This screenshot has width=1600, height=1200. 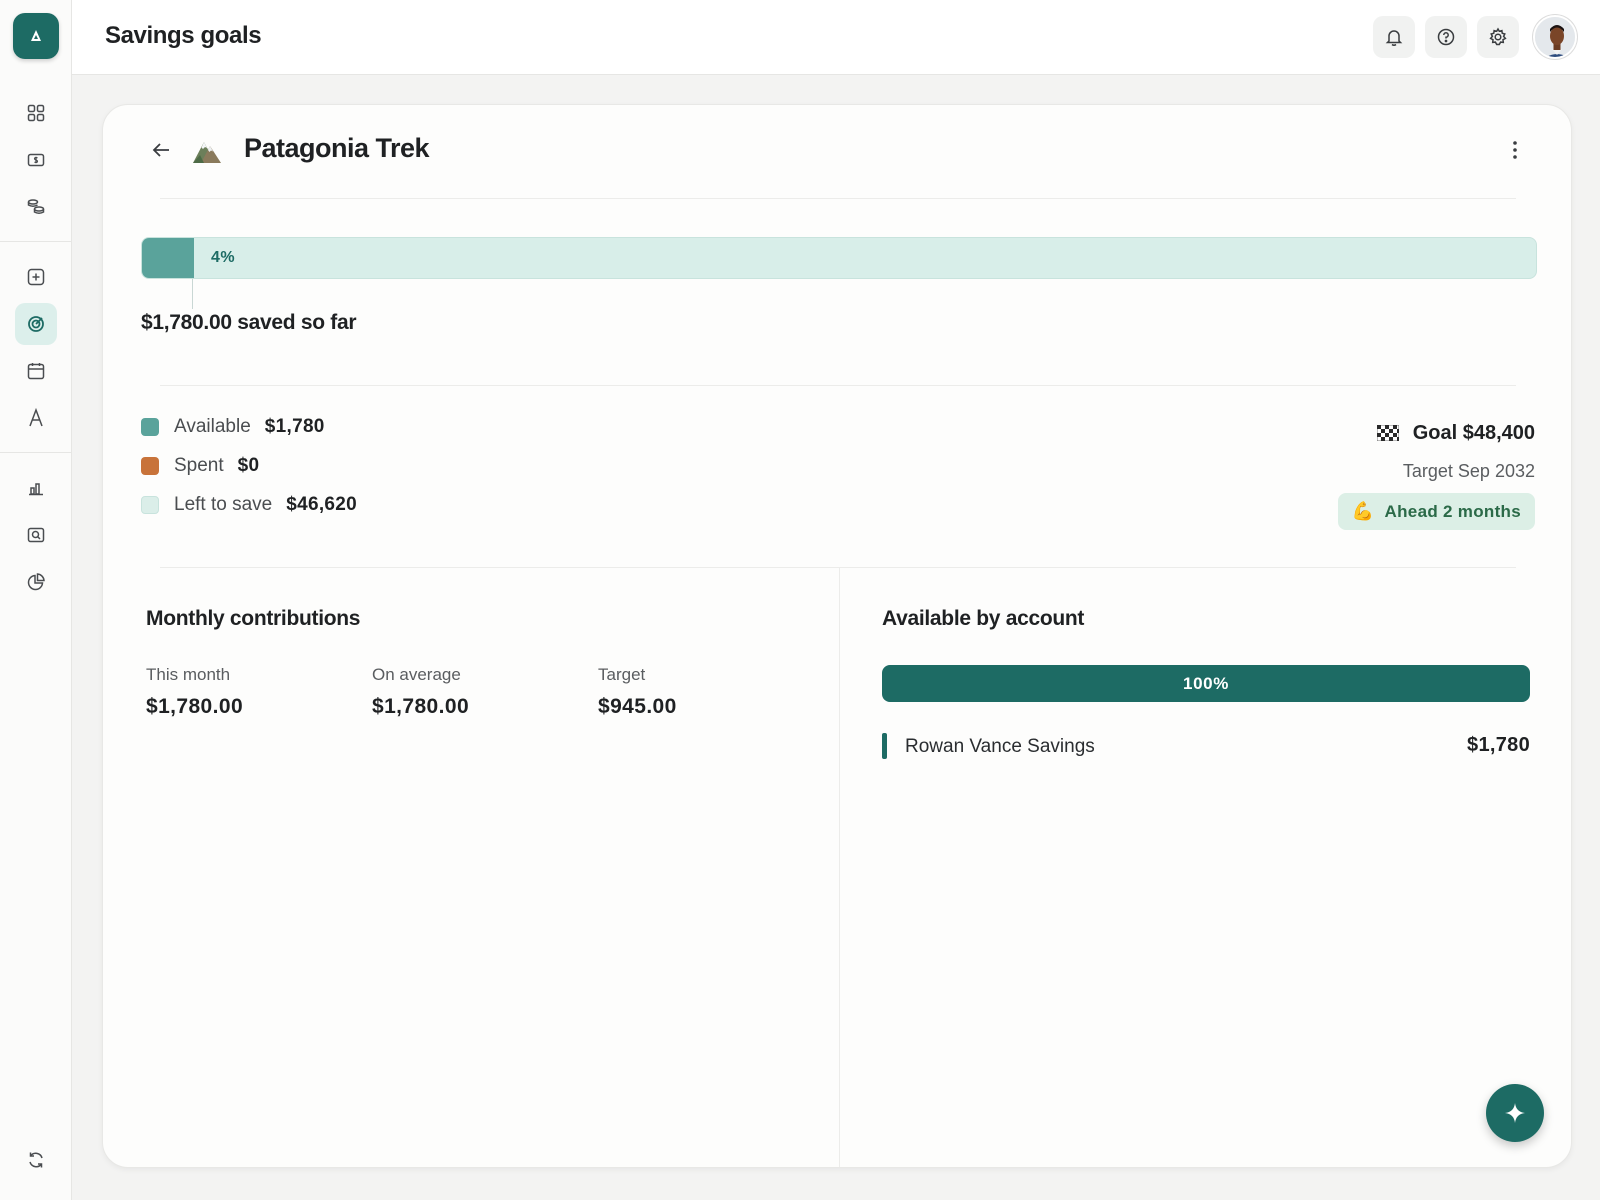 I want to click on logo-icon, so click(x=36, y=36).